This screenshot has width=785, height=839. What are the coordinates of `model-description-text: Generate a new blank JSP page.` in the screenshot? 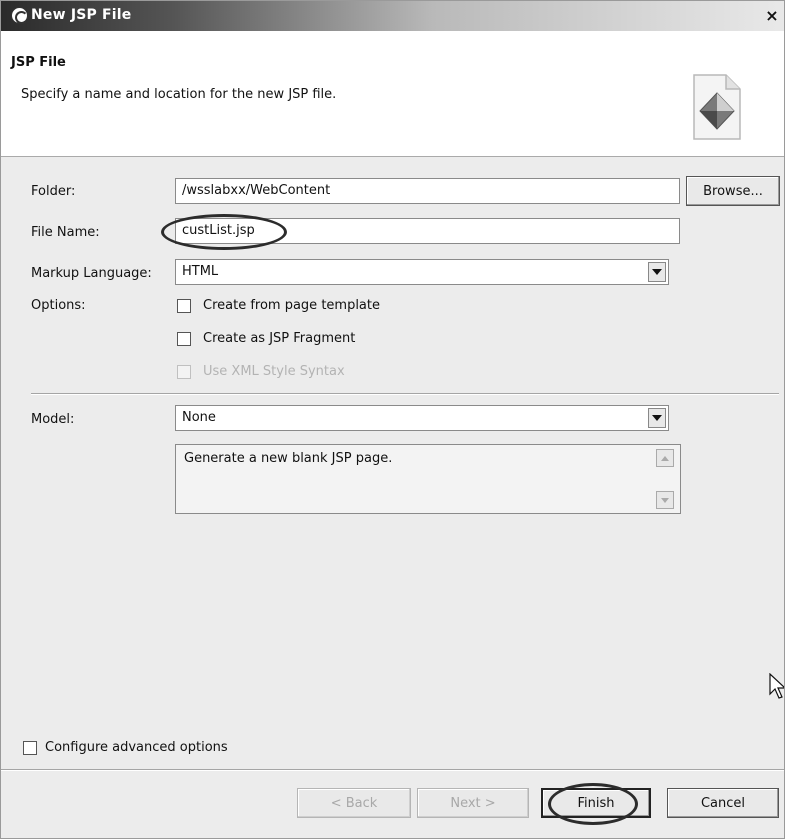 It's located at (288, 458).